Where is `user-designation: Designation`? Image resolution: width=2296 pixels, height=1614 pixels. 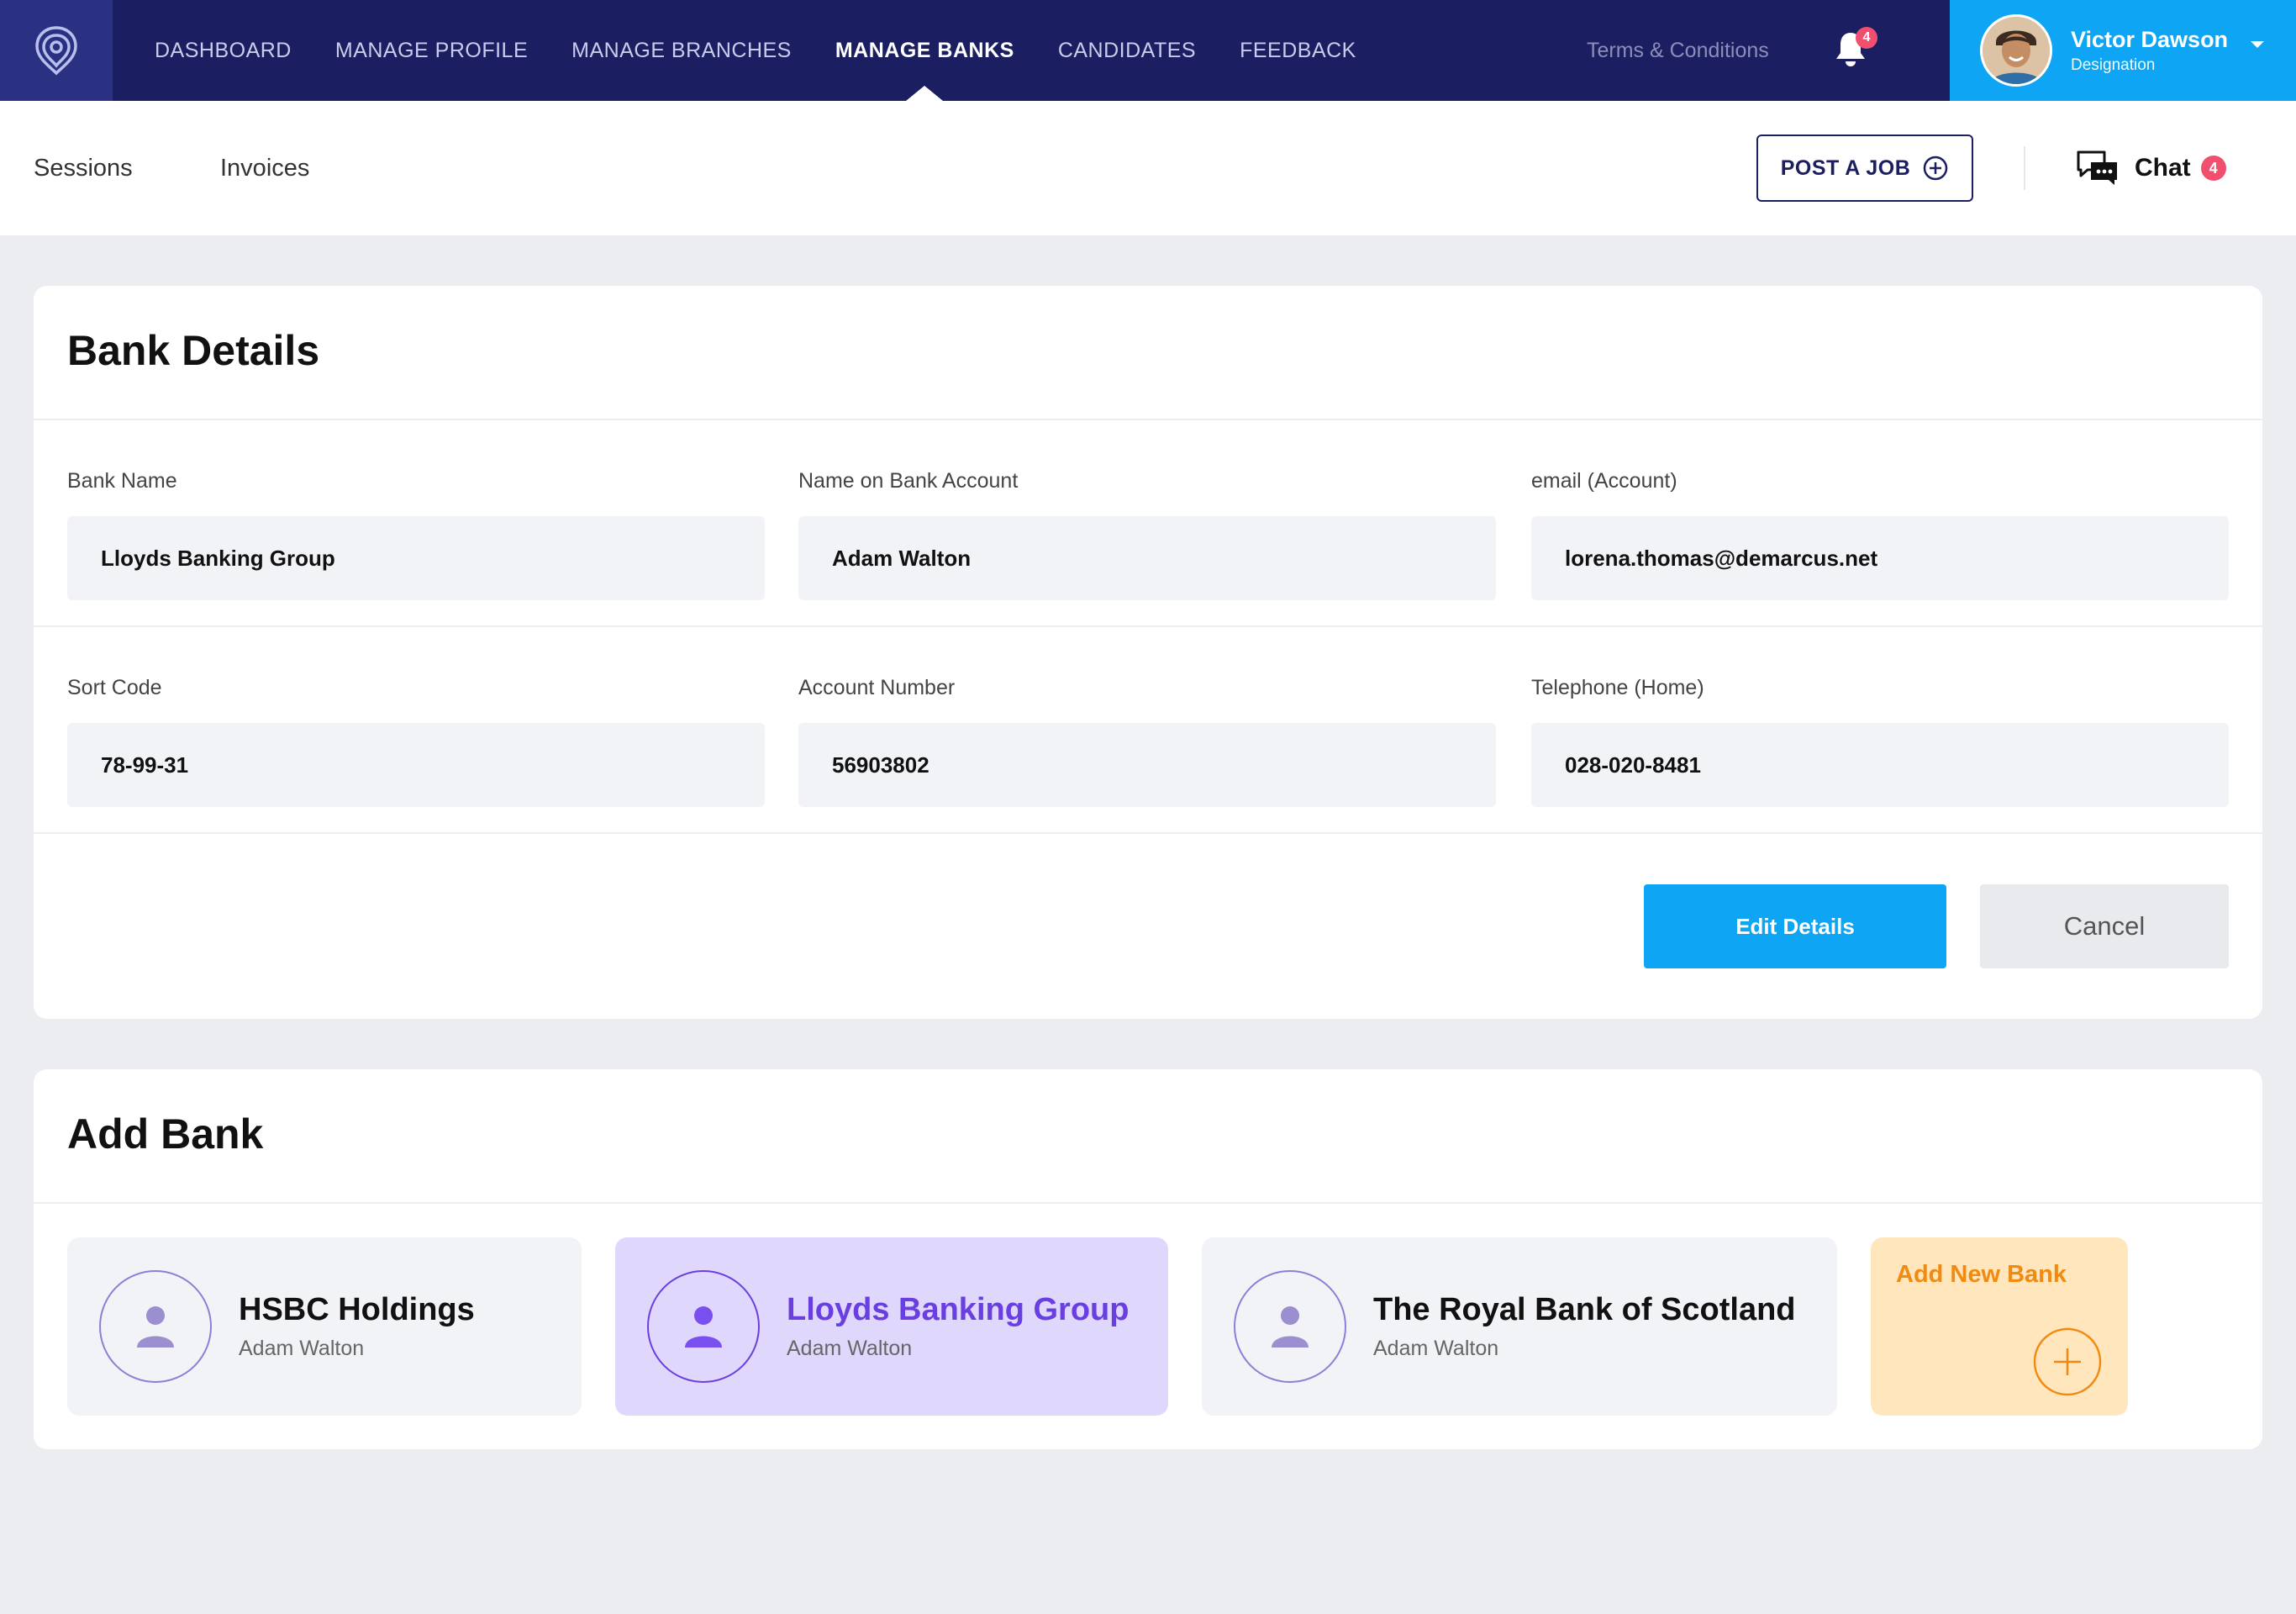
user-designation: Designation is located at coordinates (2113, 64).